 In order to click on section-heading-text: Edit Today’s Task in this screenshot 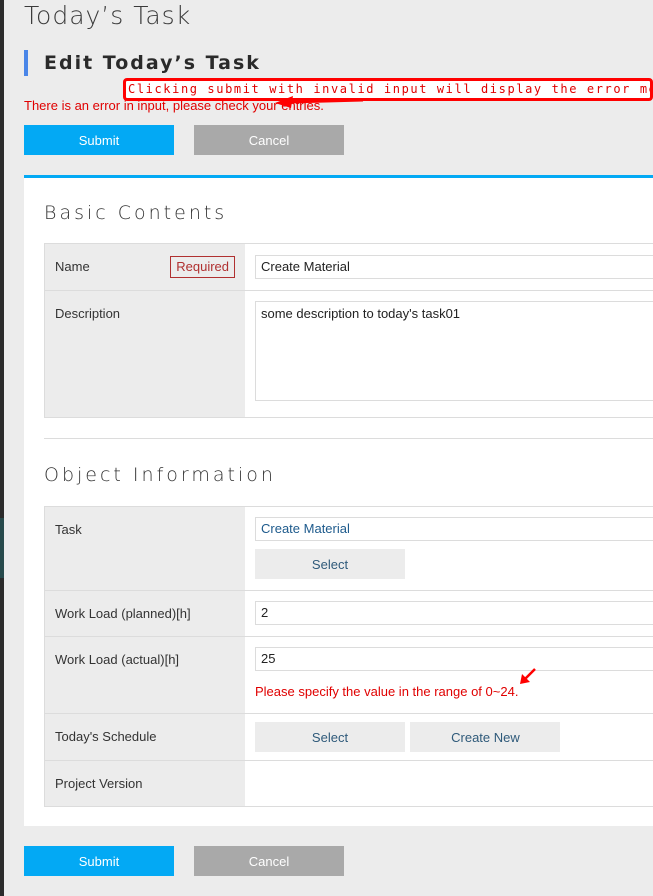, I will do `click(152, 63)`.